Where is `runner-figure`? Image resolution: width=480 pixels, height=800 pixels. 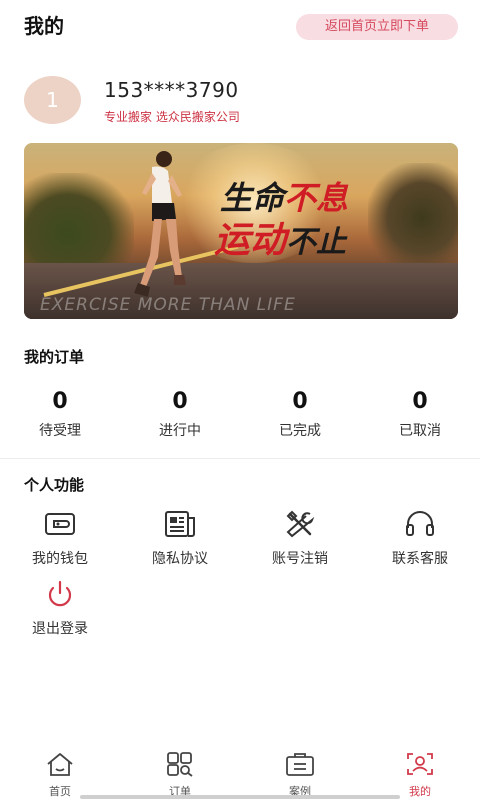 runner-figure is located at coordinates (160, 224).